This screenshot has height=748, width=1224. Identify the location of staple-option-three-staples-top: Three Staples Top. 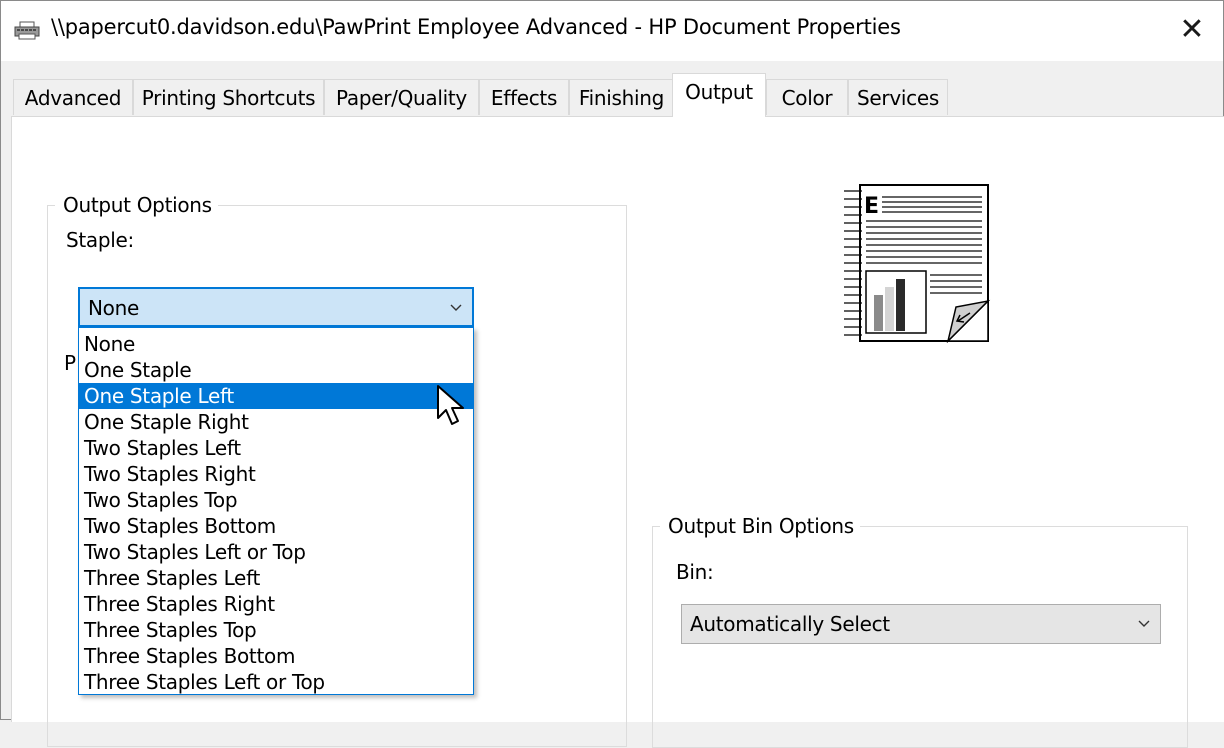
(276, 630).